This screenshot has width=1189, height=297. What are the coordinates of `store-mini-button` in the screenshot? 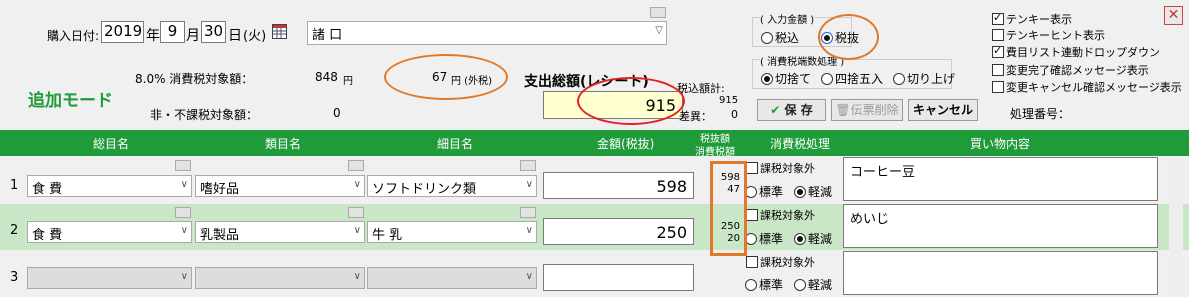 It's located at (658, 12).